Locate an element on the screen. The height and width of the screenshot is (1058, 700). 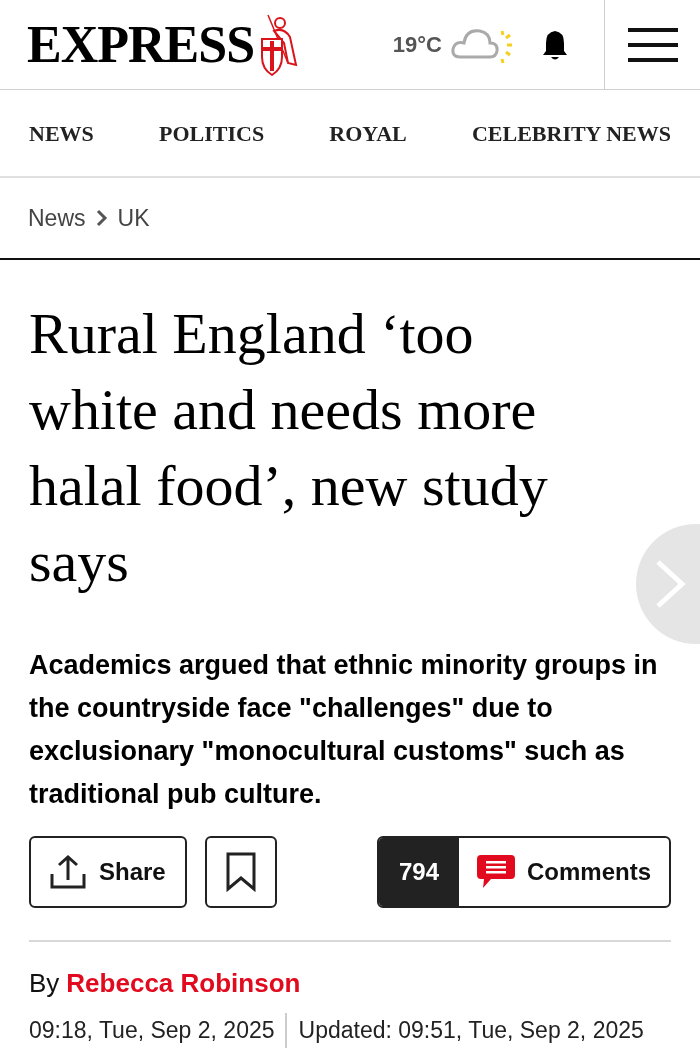
author-link: Rebecca Robinson is located at coordinates (183, 983).